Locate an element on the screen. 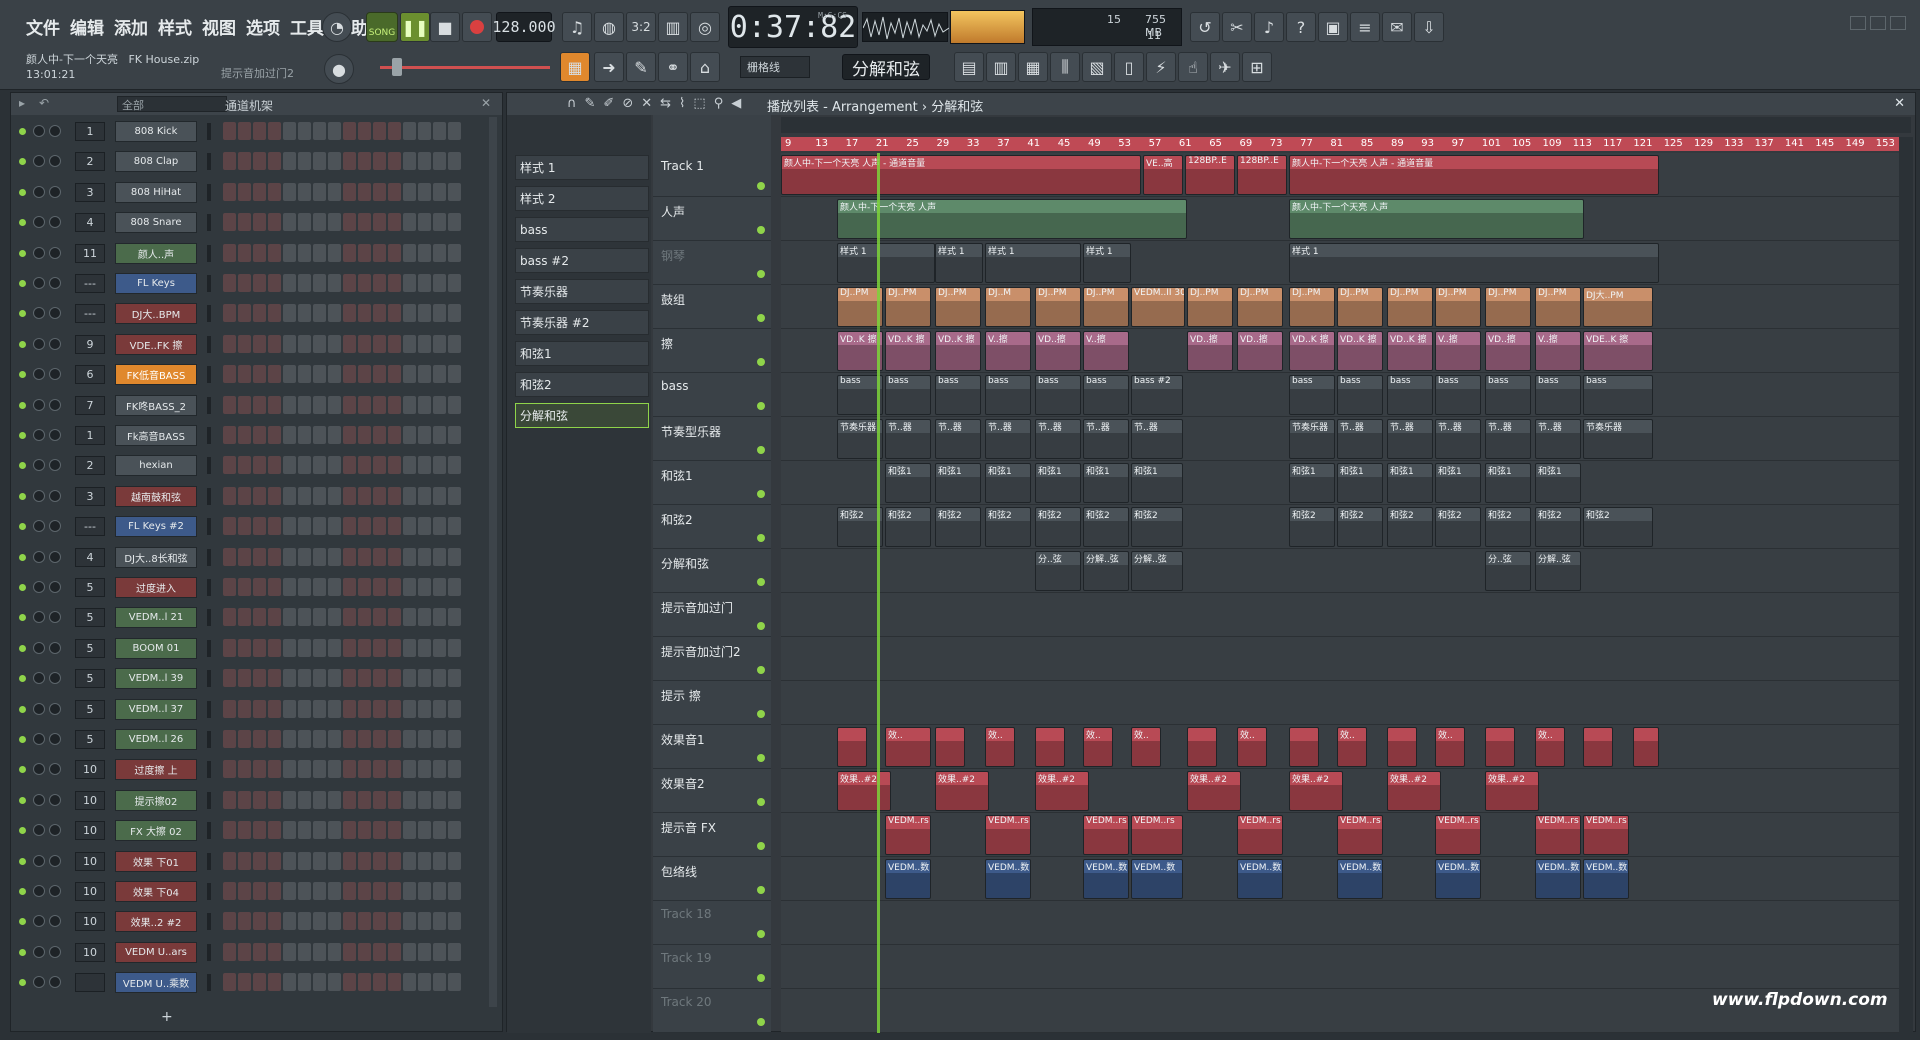  playlist-clip: V..擦 is located at coordinates (1008, 351).